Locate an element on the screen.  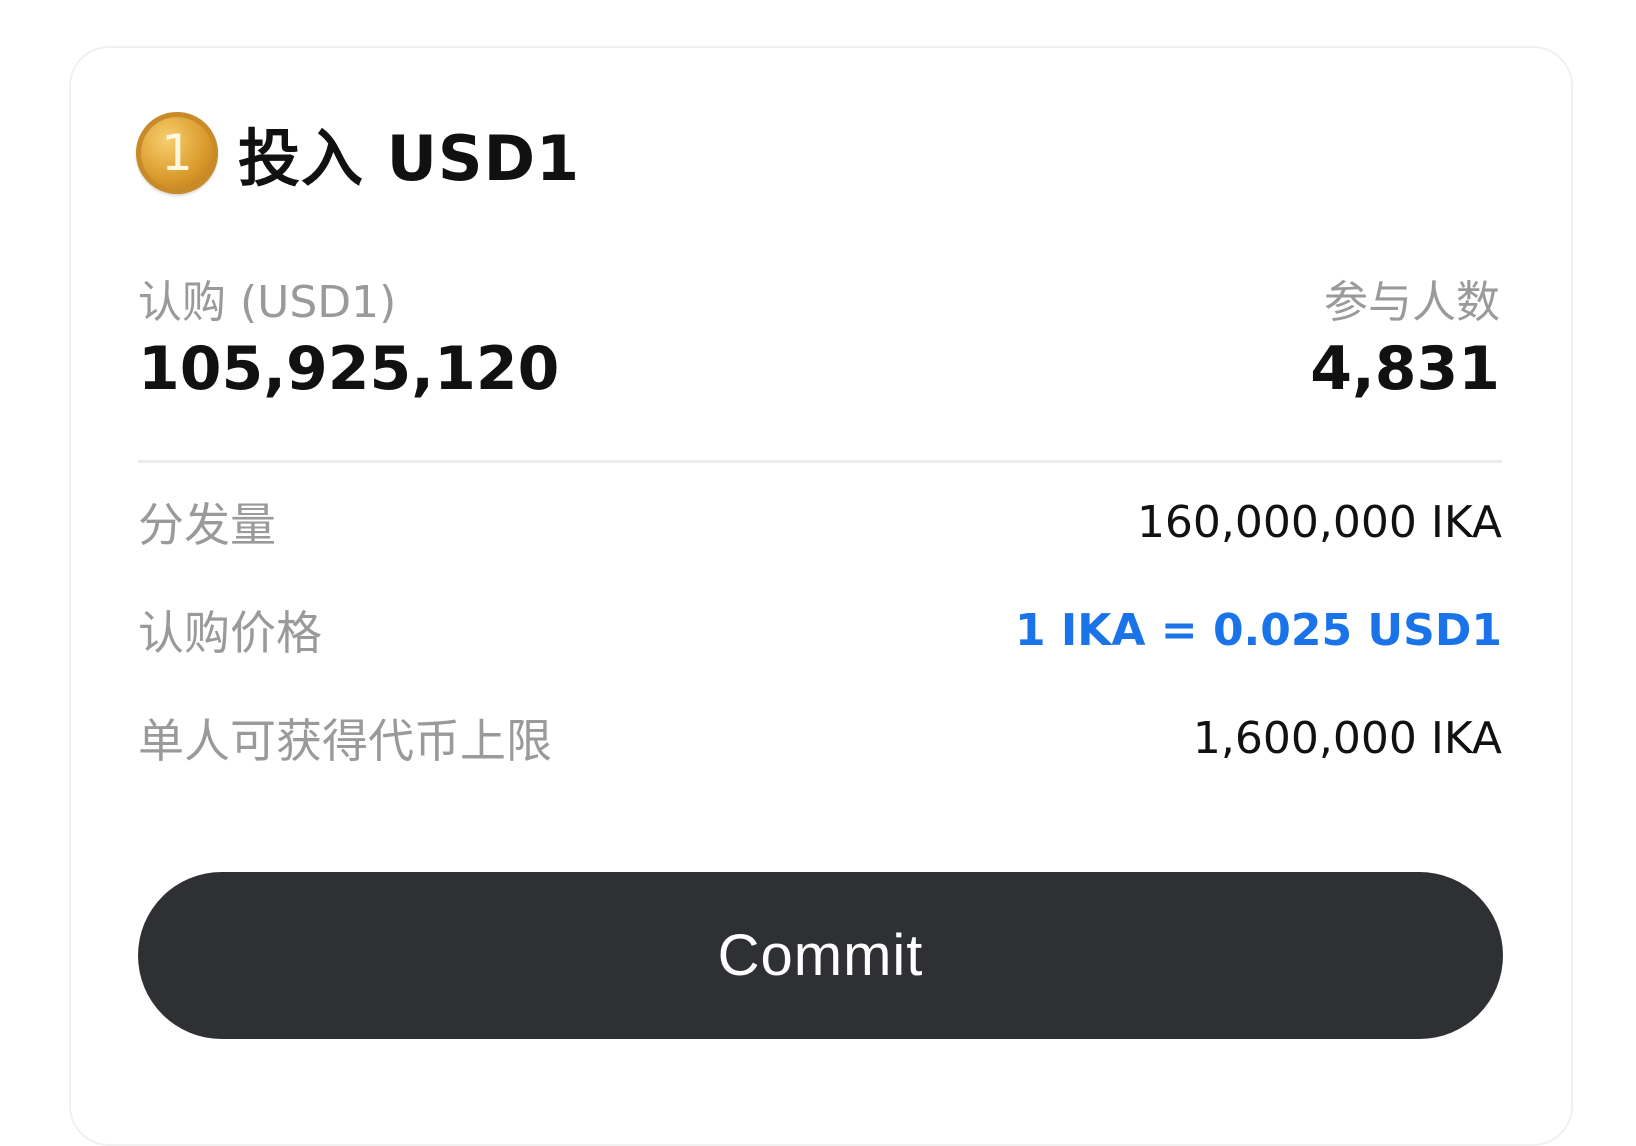
price-label: 认购价格 is located at coordinates (230, 633).